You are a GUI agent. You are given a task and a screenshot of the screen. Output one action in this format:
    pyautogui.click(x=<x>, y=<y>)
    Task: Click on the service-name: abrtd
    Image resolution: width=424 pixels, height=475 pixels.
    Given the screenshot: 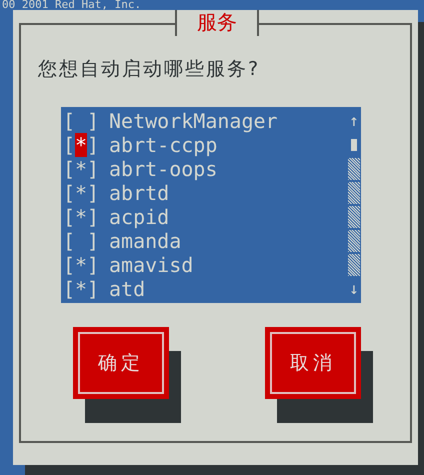 What is the action you would take?
    pyautogui.click(x=228, y=193)
    